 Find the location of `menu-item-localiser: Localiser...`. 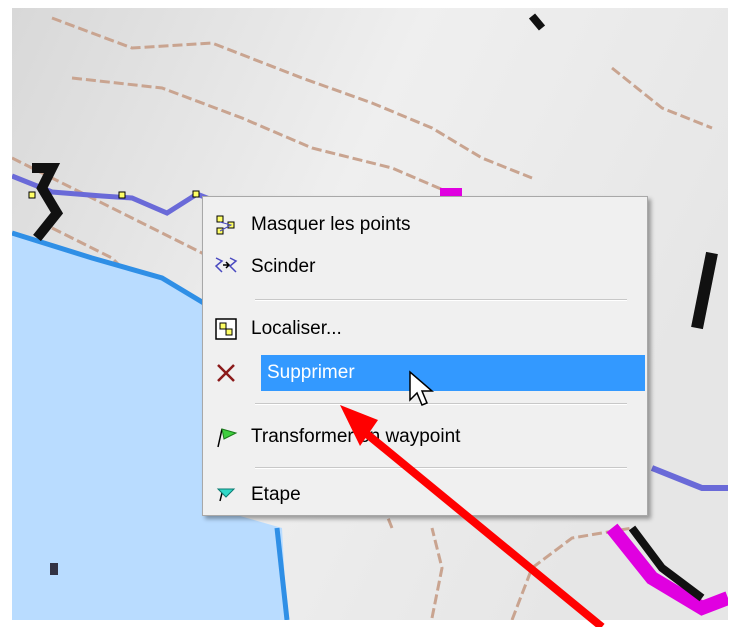

menu-item-localiser: Localiser... is located at coordinates (425, 329).